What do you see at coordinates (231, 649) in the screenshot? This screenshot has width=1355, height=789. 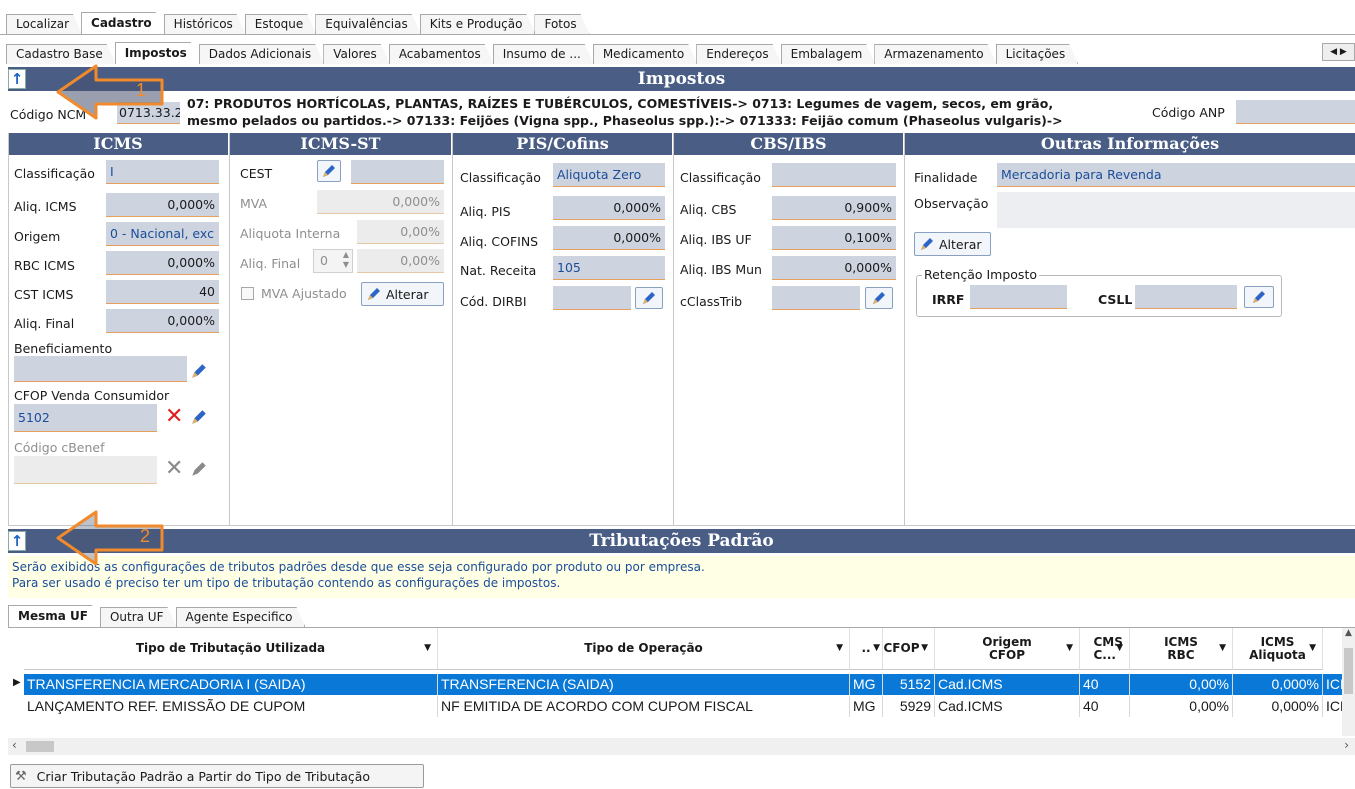 I see `col-tipo-tributacao: Tipo de Tributação Utilizada ▼` at bounding box center [231, 649].